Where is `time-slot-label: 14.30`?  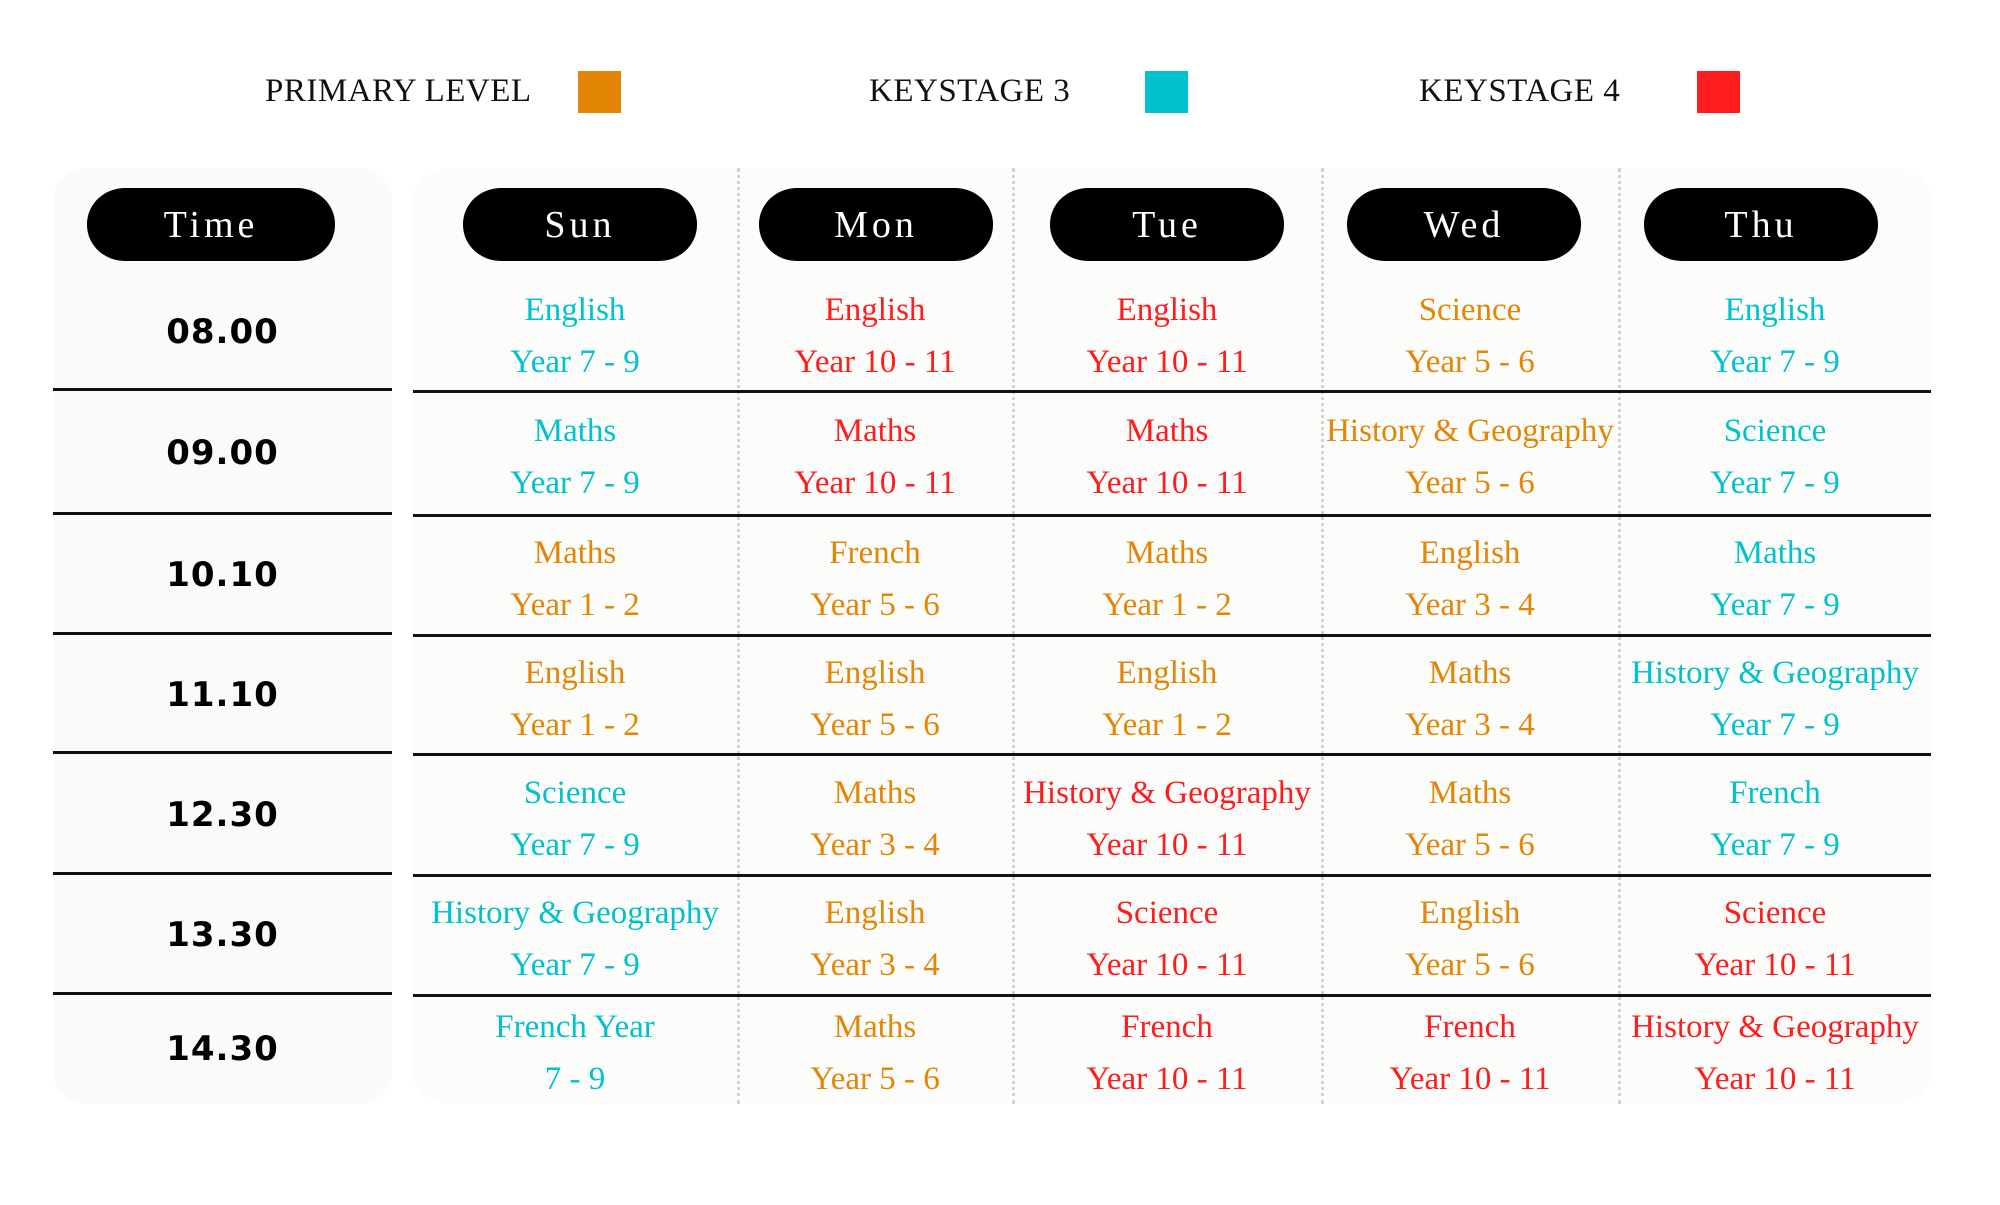
time-slot-label: 14.30 is located at coordinates (222, 1048).